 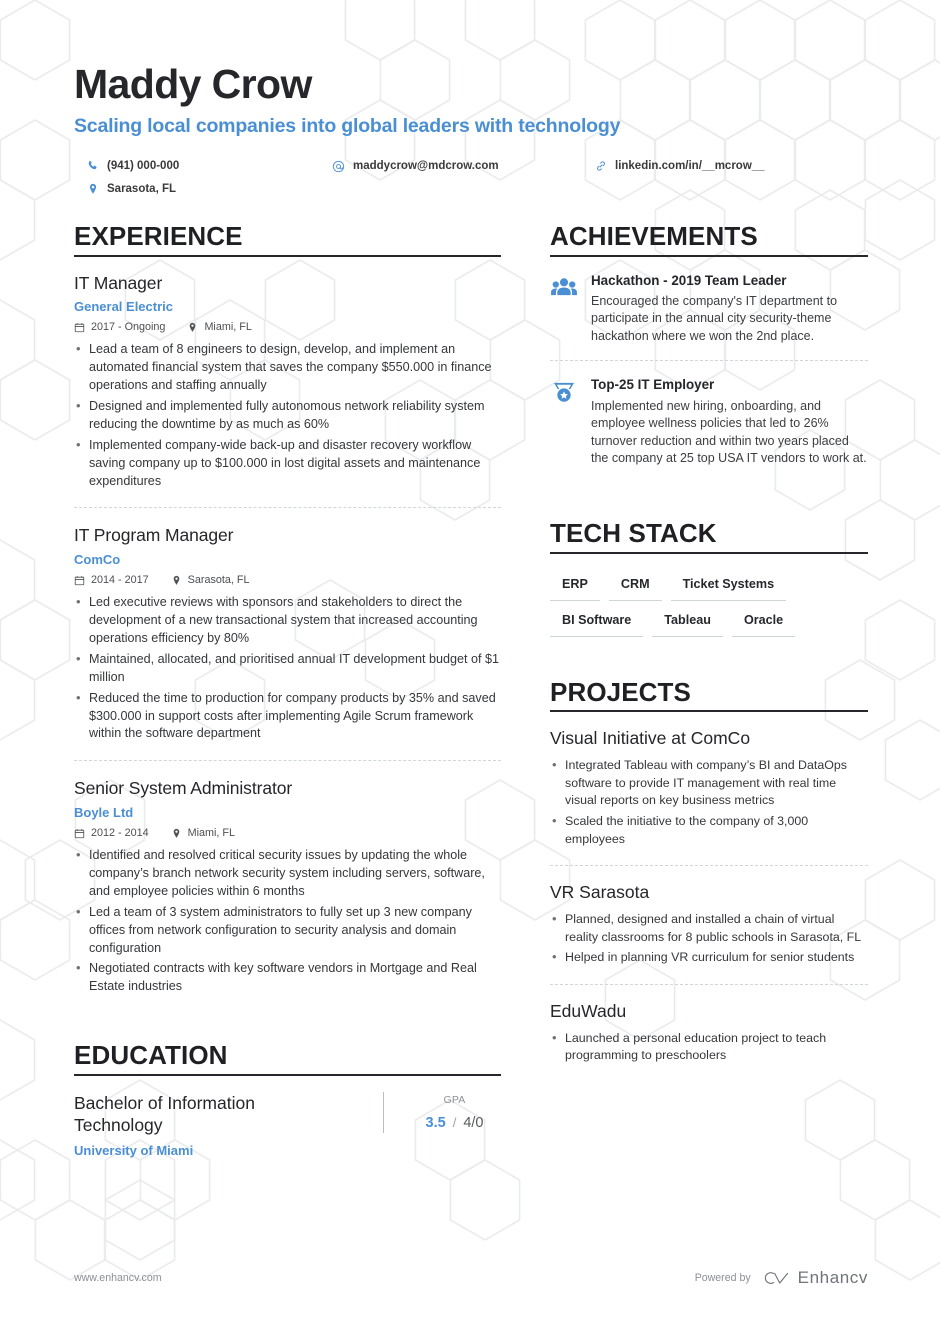 I want to click on experience-role: IT Program Manager, so click(x=154, y=535).